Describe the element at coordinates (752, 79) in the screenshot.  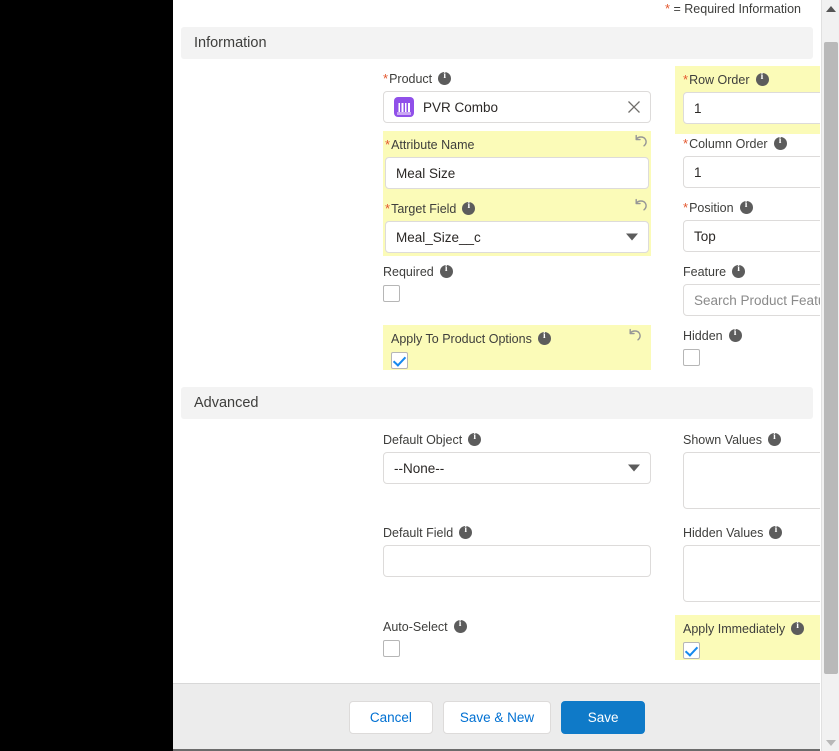
I see `field-label-row-row-order: * Row Order` at that location.